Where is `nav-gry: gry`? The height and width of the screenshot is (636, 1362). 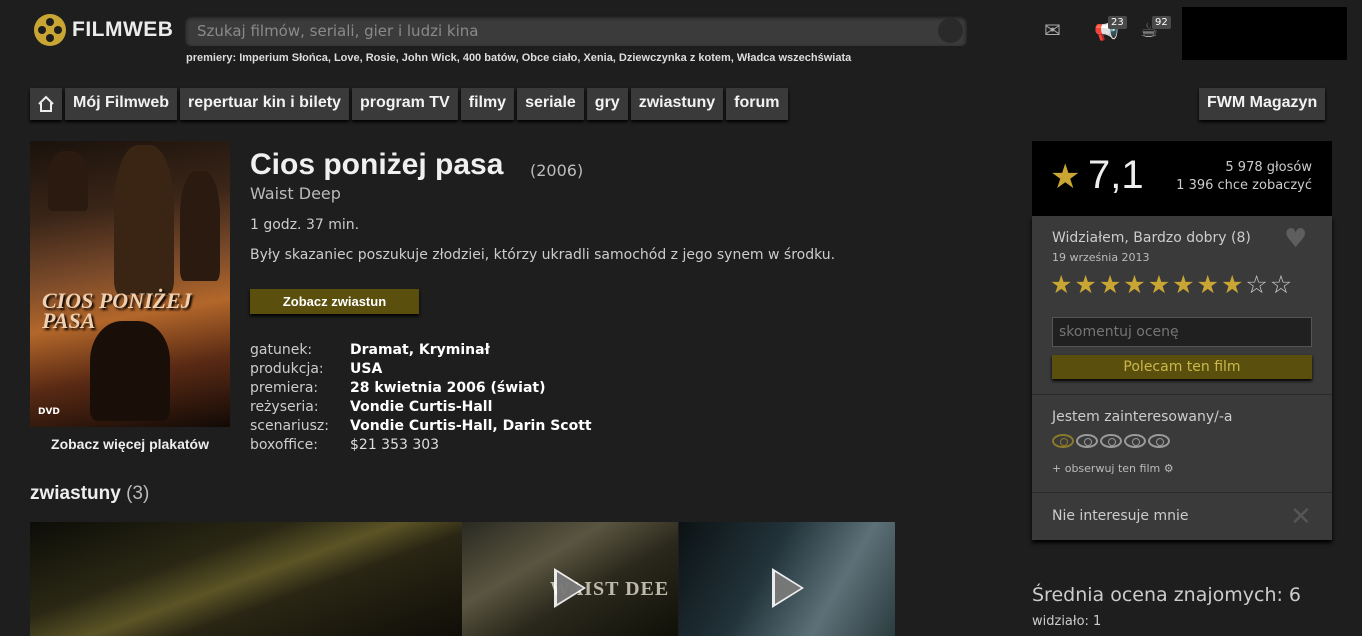 nav-gry: gry is located at coordinates (607, 104).